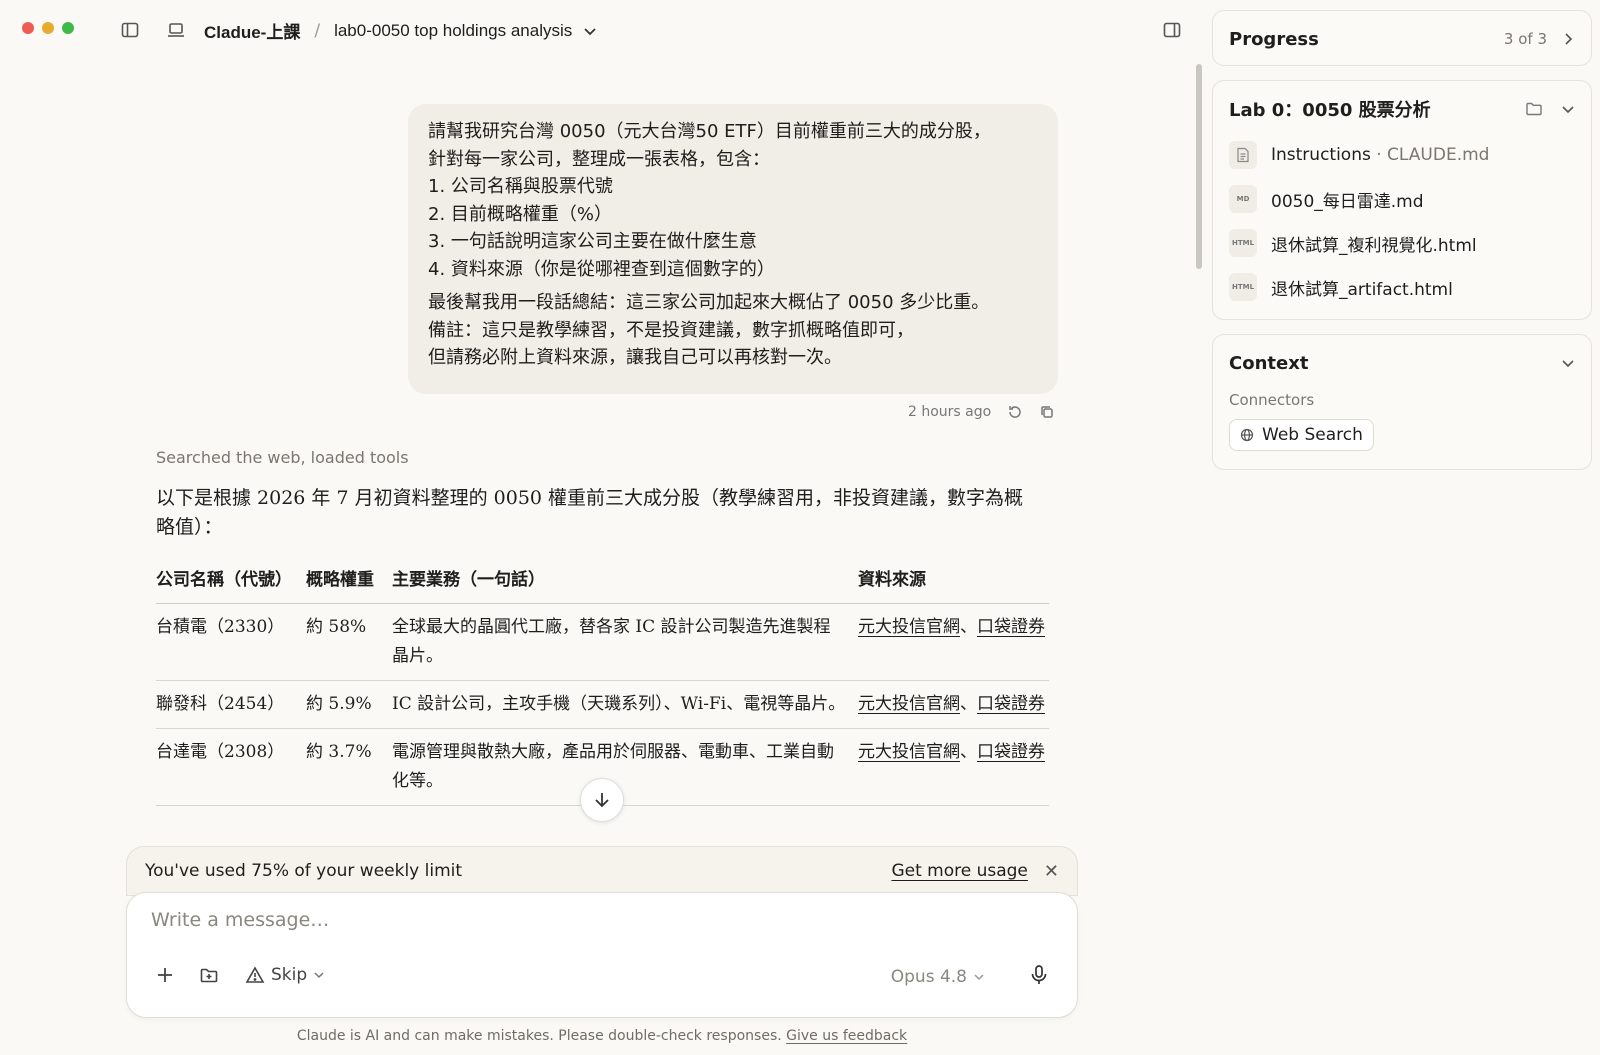 This screenshot has height=1055, width=1600. What do you see at coordinates (520, 214) in the screenshot?
I see `message-line: 2. 目前概略權重（%）` at bounding box center [520, 214].